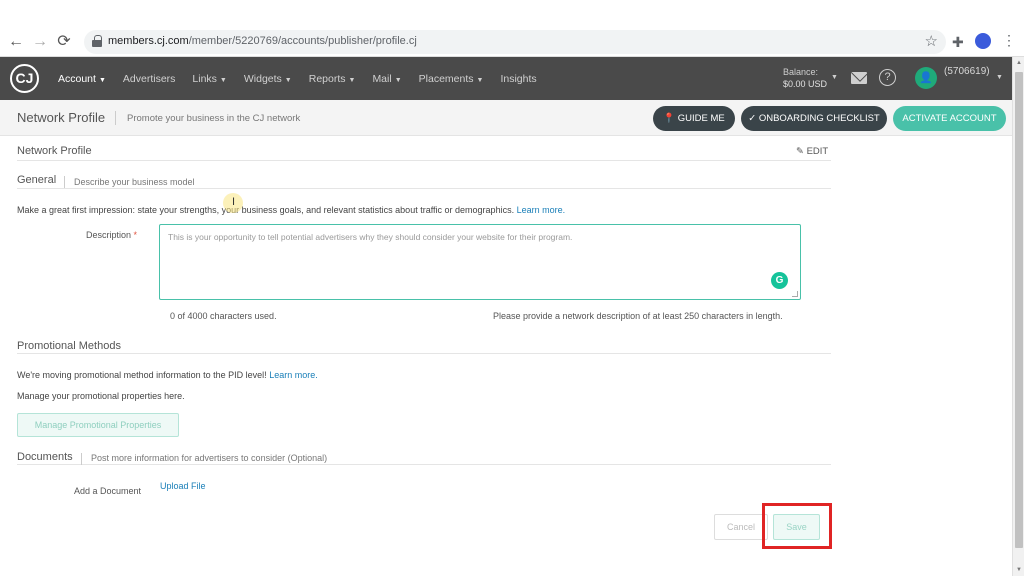 This screenshot has width=1024, height=576. Describe the element at coordinates (214, 118) in the screenshot. I see `page-subtitle: Promote your business in the CJ network` at that location.